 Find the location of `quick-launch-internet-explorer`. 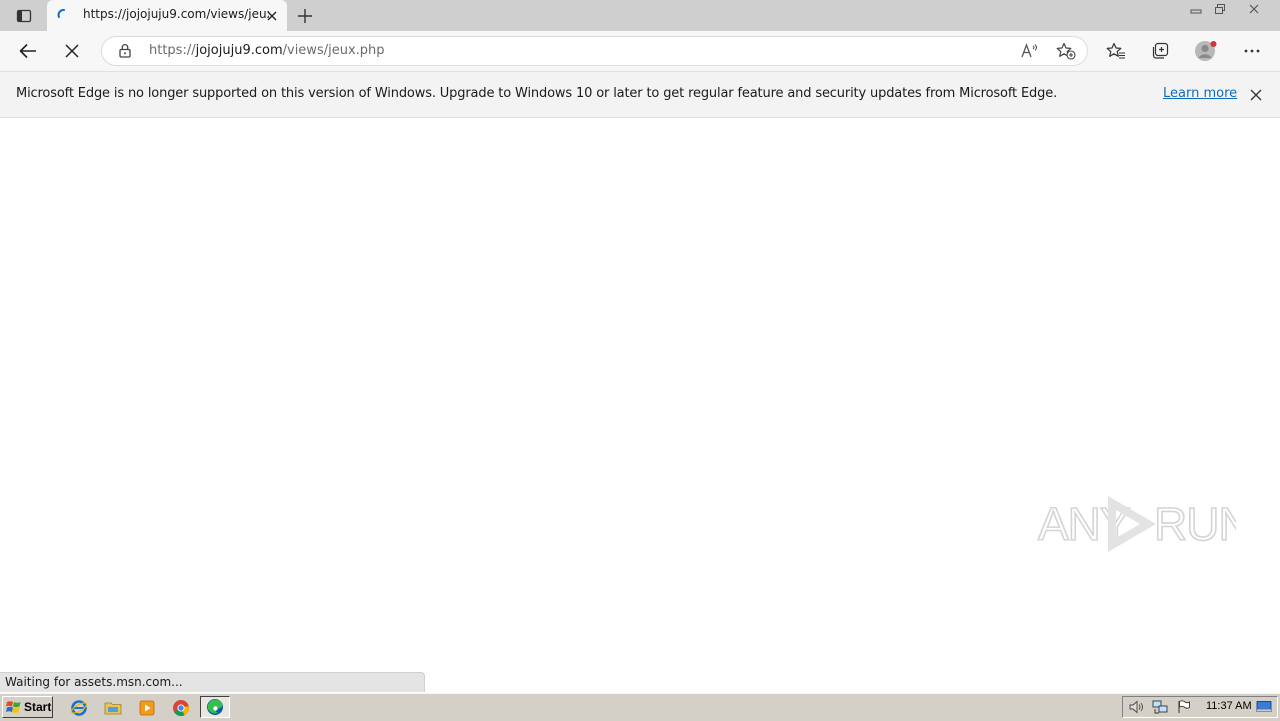

quick-launch-internet-explorer is located at coordinates (79, 707).